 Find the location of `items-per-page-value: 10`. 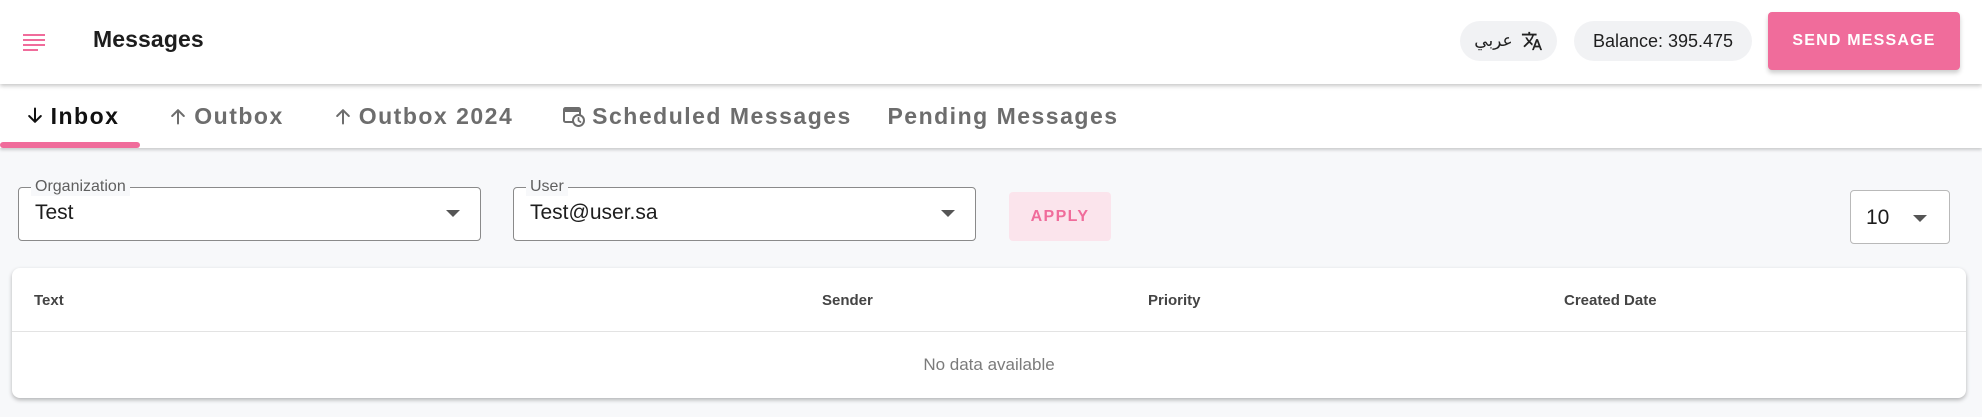

items-per-page-value: 10 is located at coordinates (1878, 217).